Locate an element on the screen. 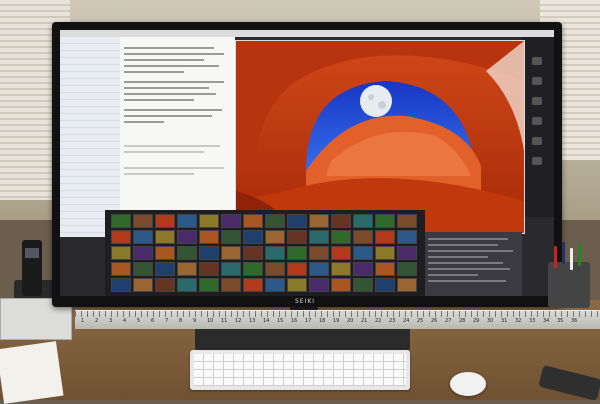 The height and width of the screenshot is (404, 600). ruler-number: 13 is located at coordinates (252, 321).